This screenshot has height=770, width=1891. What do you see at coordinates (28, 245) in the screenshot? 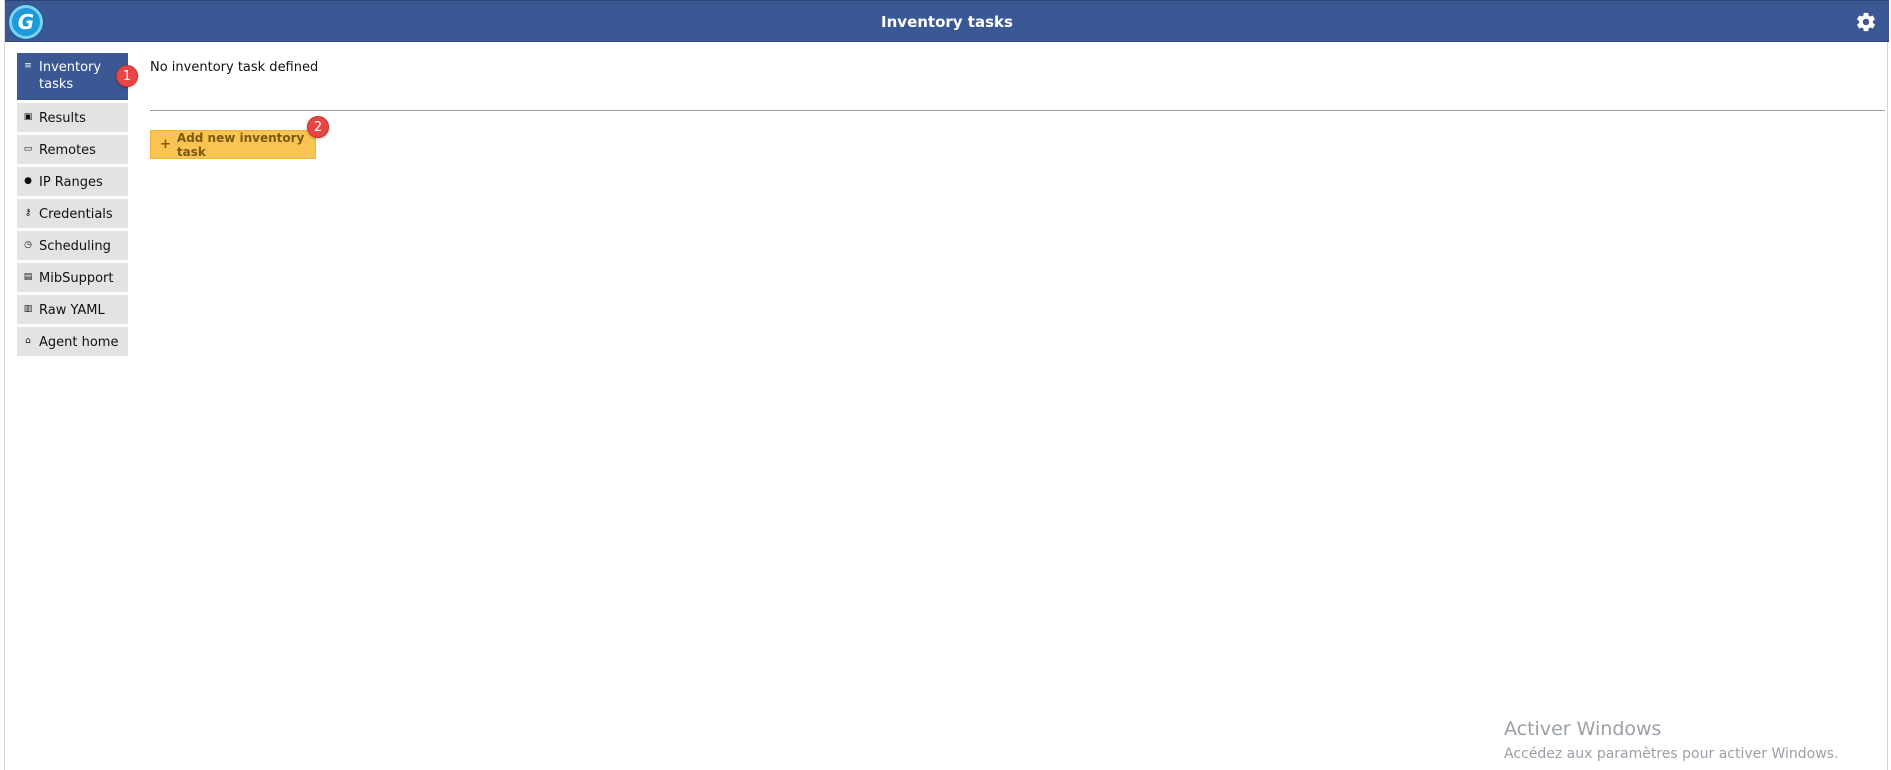
I see `clock-icon: ◷` at bounding box center [28, 245].